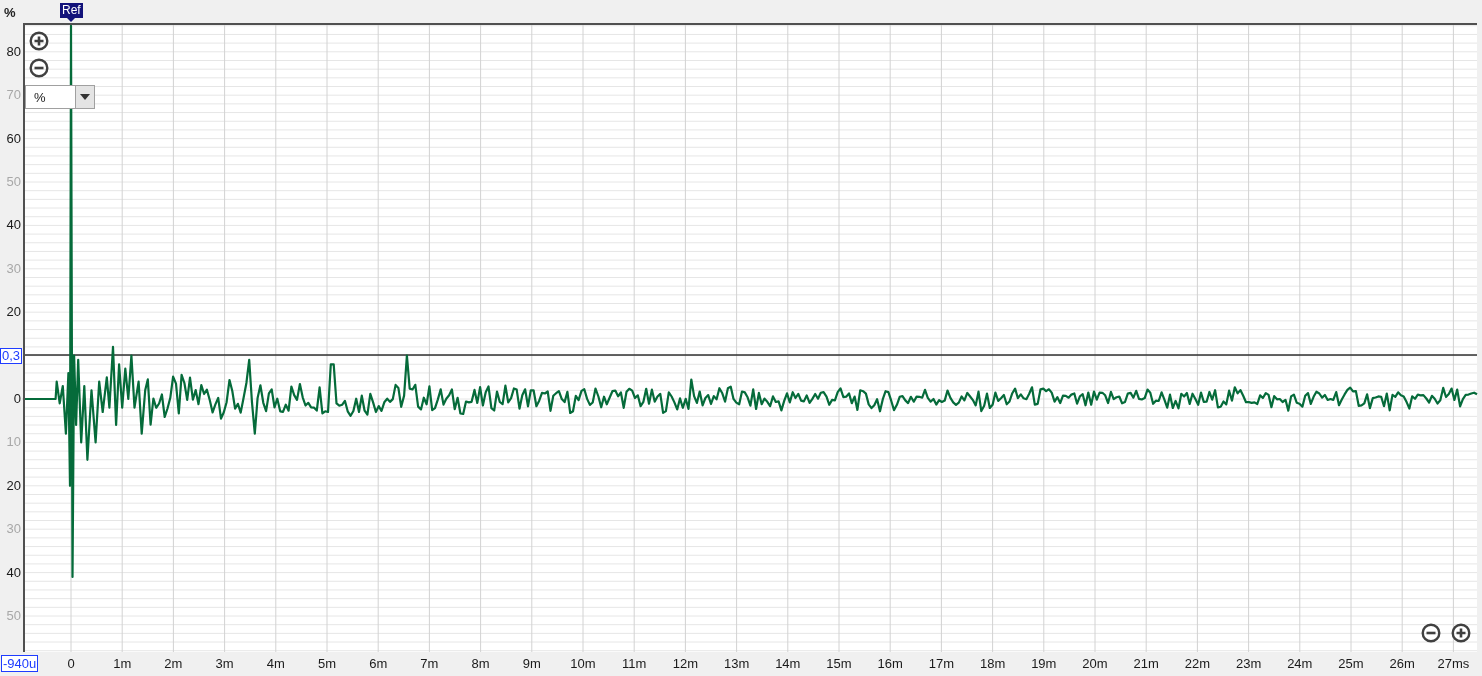 Image resolution: width=1482 pixels, height=676 pixels. I want to click on axis-label: 8m, so click(480, 663).